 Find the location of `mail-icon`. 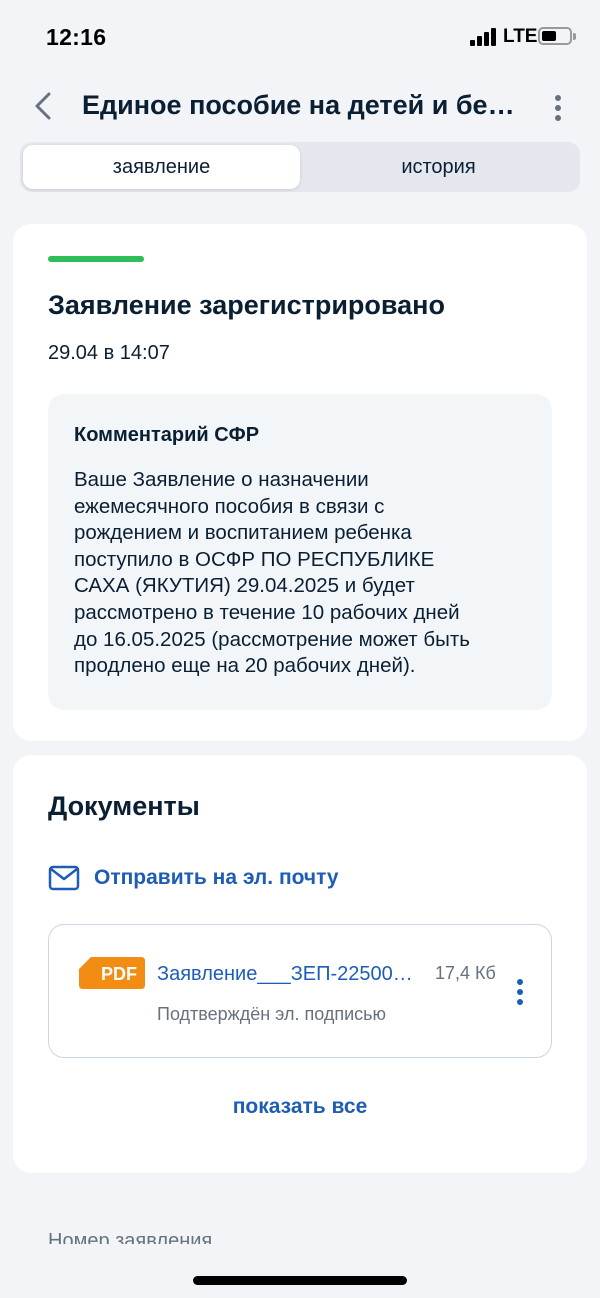

mail-icon is located at coordinates (64, 878).